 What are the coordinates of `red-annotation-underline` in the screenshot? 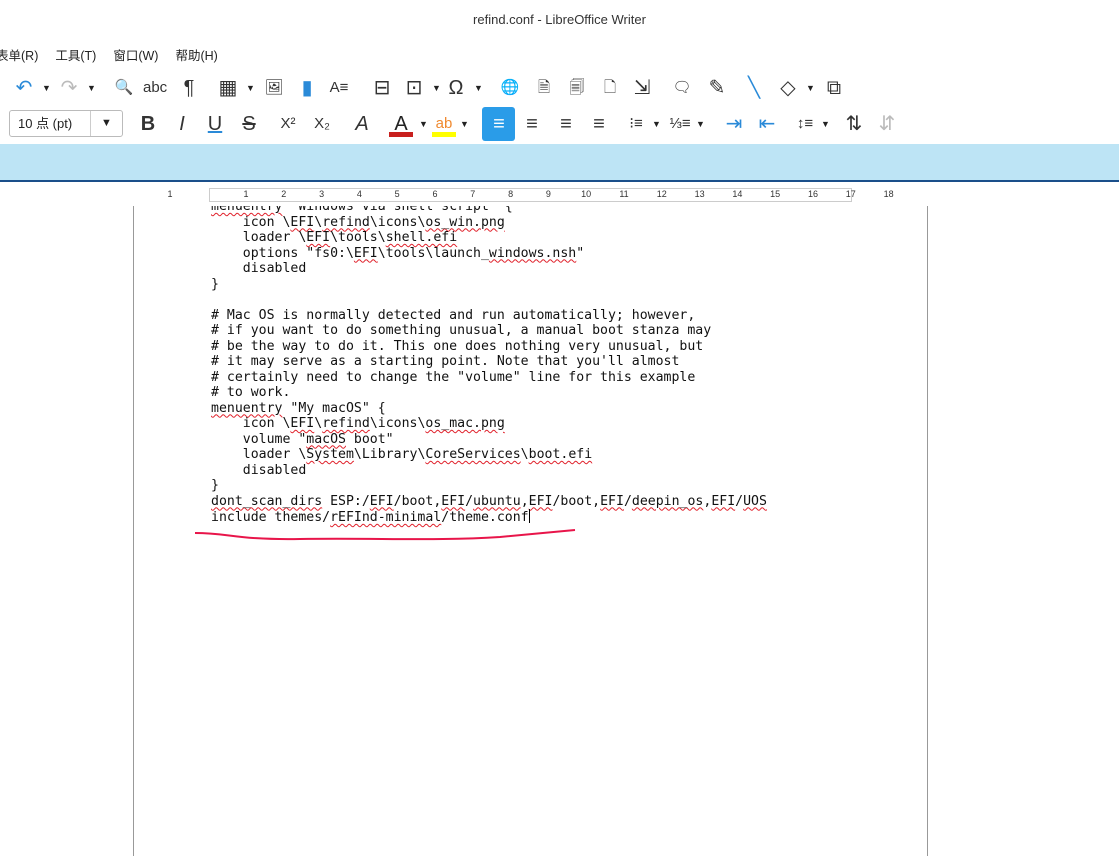 It's located at (385, 535).